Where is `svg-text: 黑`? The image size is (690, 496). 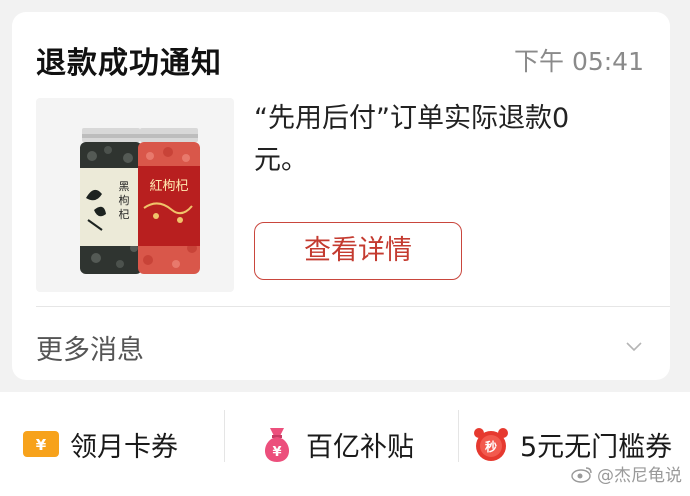
svg-text: 黑 is located at coordinates (124, 186).